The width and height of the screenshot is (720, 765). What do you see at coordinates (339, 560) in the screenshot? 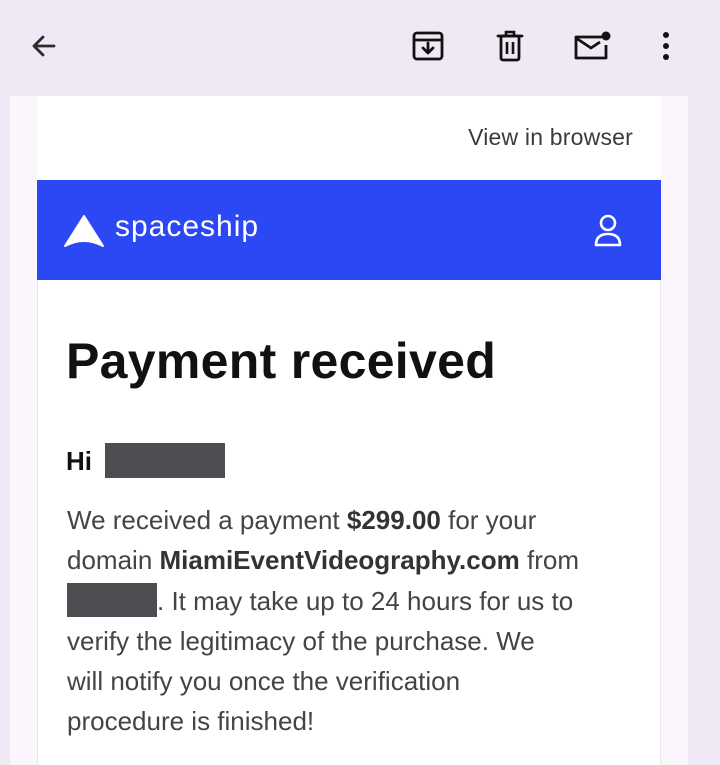
I see `domain-name: MiamiEventVideography.com` at bounding box center [339, 560].